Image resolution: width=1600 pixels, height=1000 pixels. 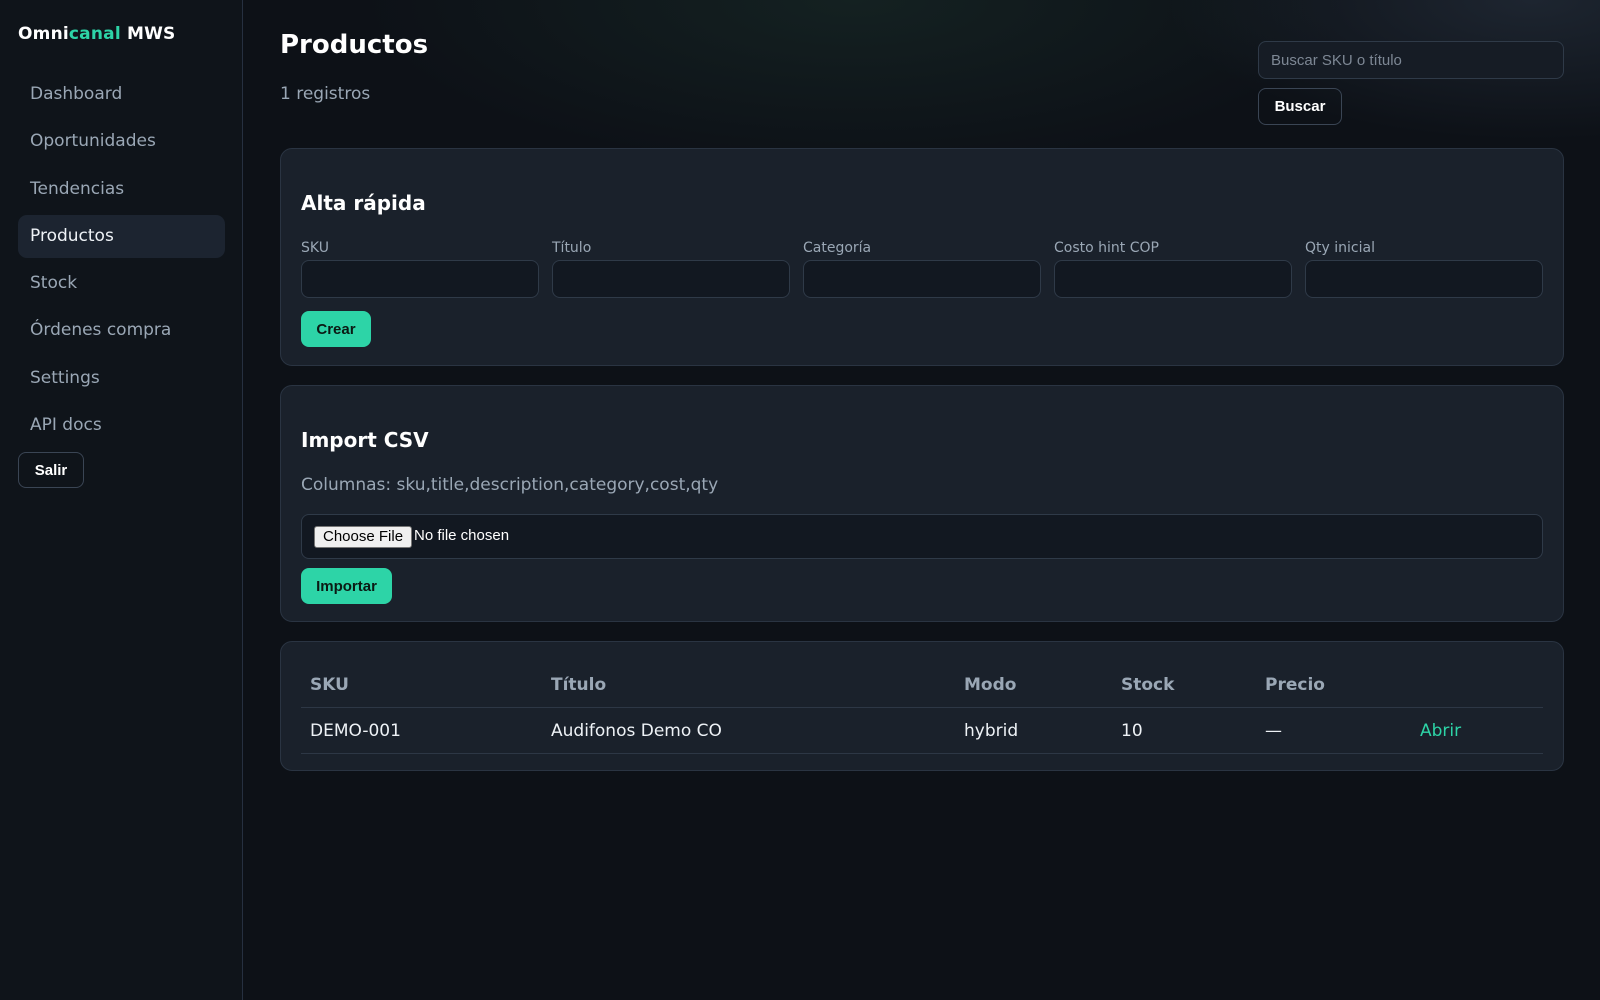 What do you see at coordinates (636, 731) in the screenshot?
I see `cell-title: Audifonos Demo CO` at bounding box center [636, 731].